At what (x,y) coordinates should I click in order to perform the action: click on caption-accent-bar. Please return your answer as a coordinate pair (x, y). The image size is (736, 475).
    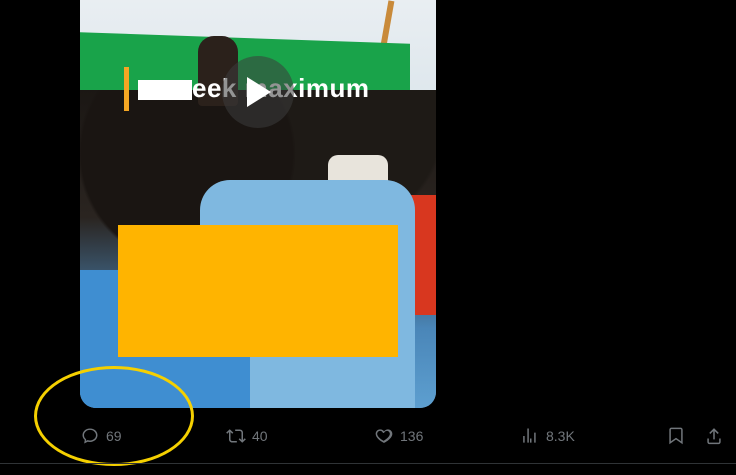
    Looking at the image, I should click on (126, 89).